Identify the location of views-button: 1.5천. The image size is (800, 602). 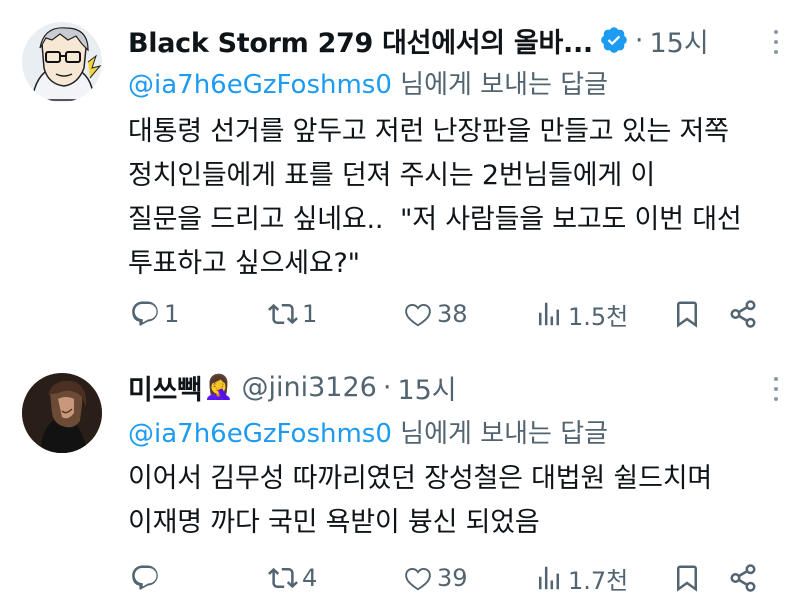
(581, 314).